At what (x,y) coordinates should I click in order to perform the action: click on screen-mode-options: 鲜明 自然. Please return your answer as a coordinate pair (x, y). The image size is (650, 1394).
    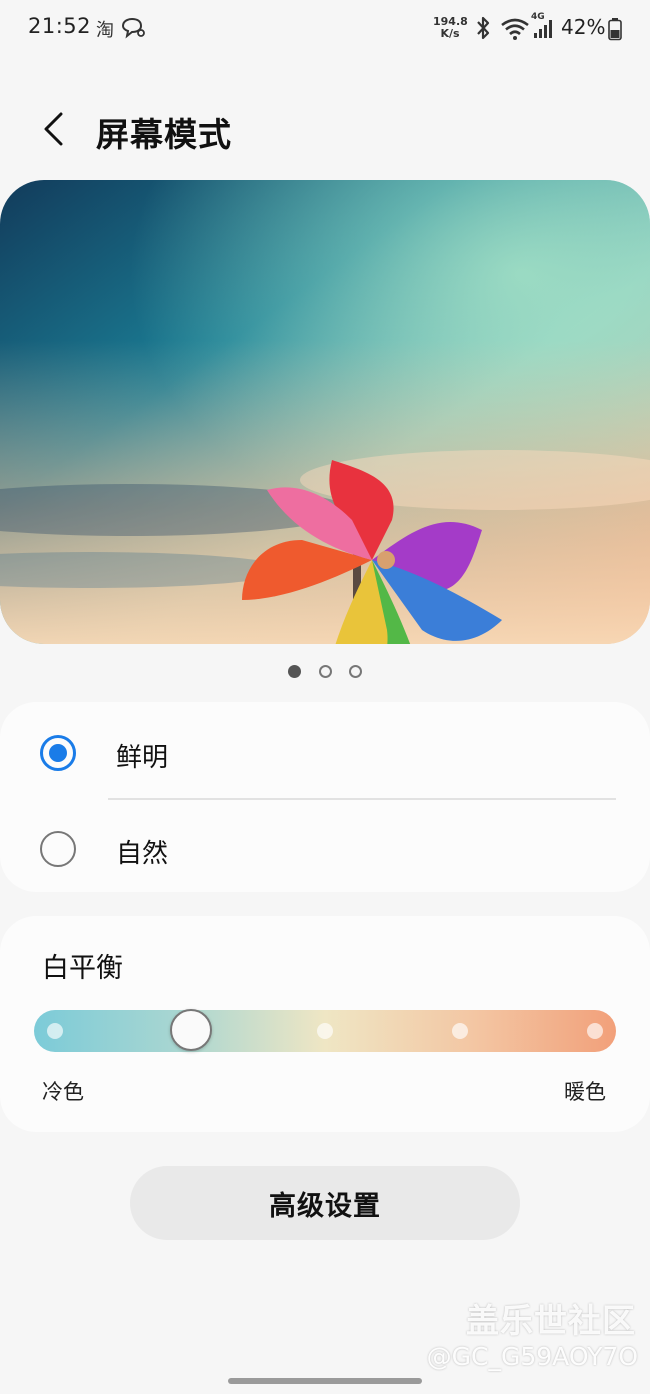
    Looking at the image, I should click on (325, 797).